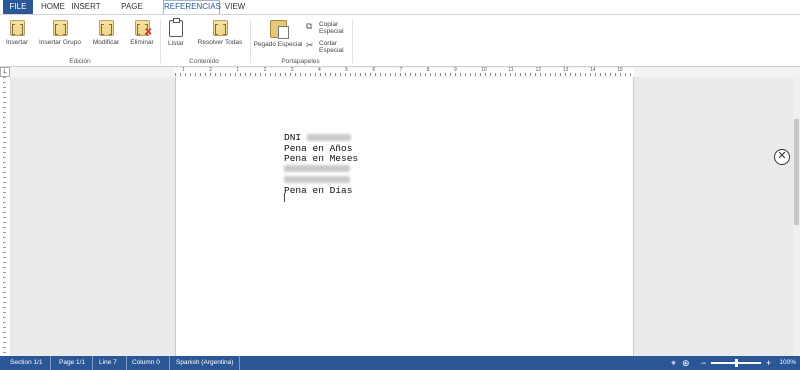 This screenshot has height=370, width=800. I want to click on tab-insert: INSERT, so click(86, 7).